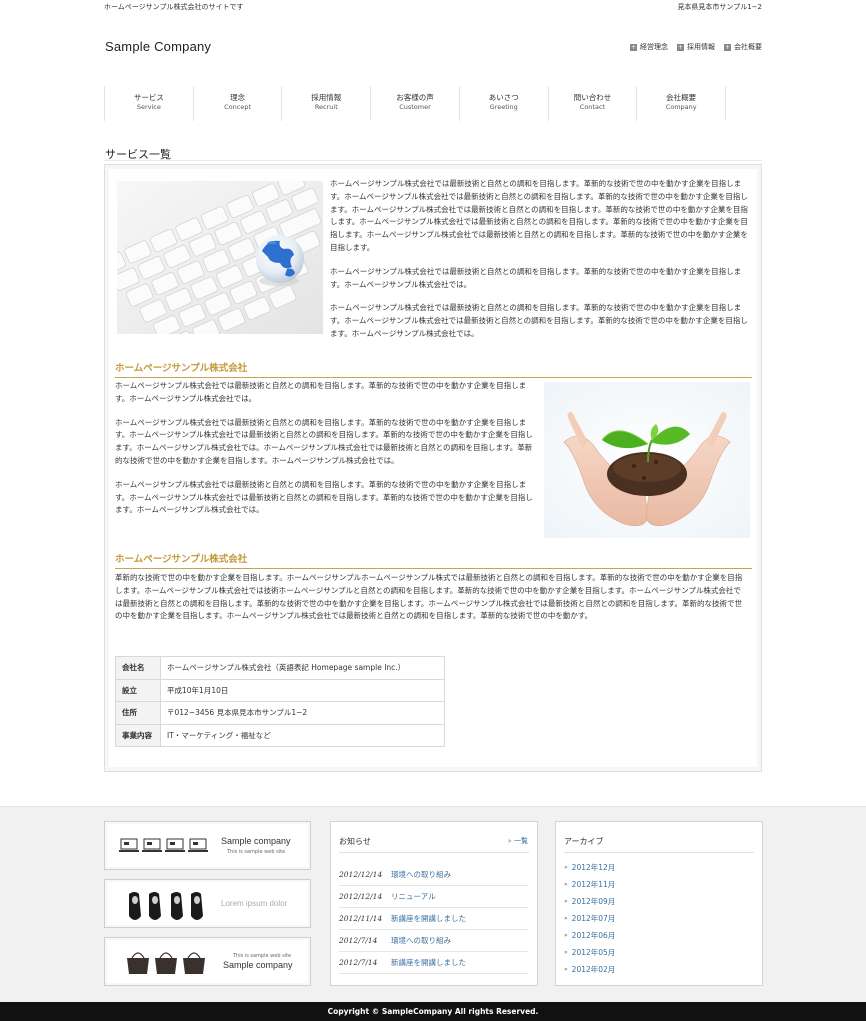 This screenshot has width=866, height=1021. What do you see at coordinates (593, 969) in the screenshot?
I see `archive-label: 2012年02月` at bounding box center [593, 969].